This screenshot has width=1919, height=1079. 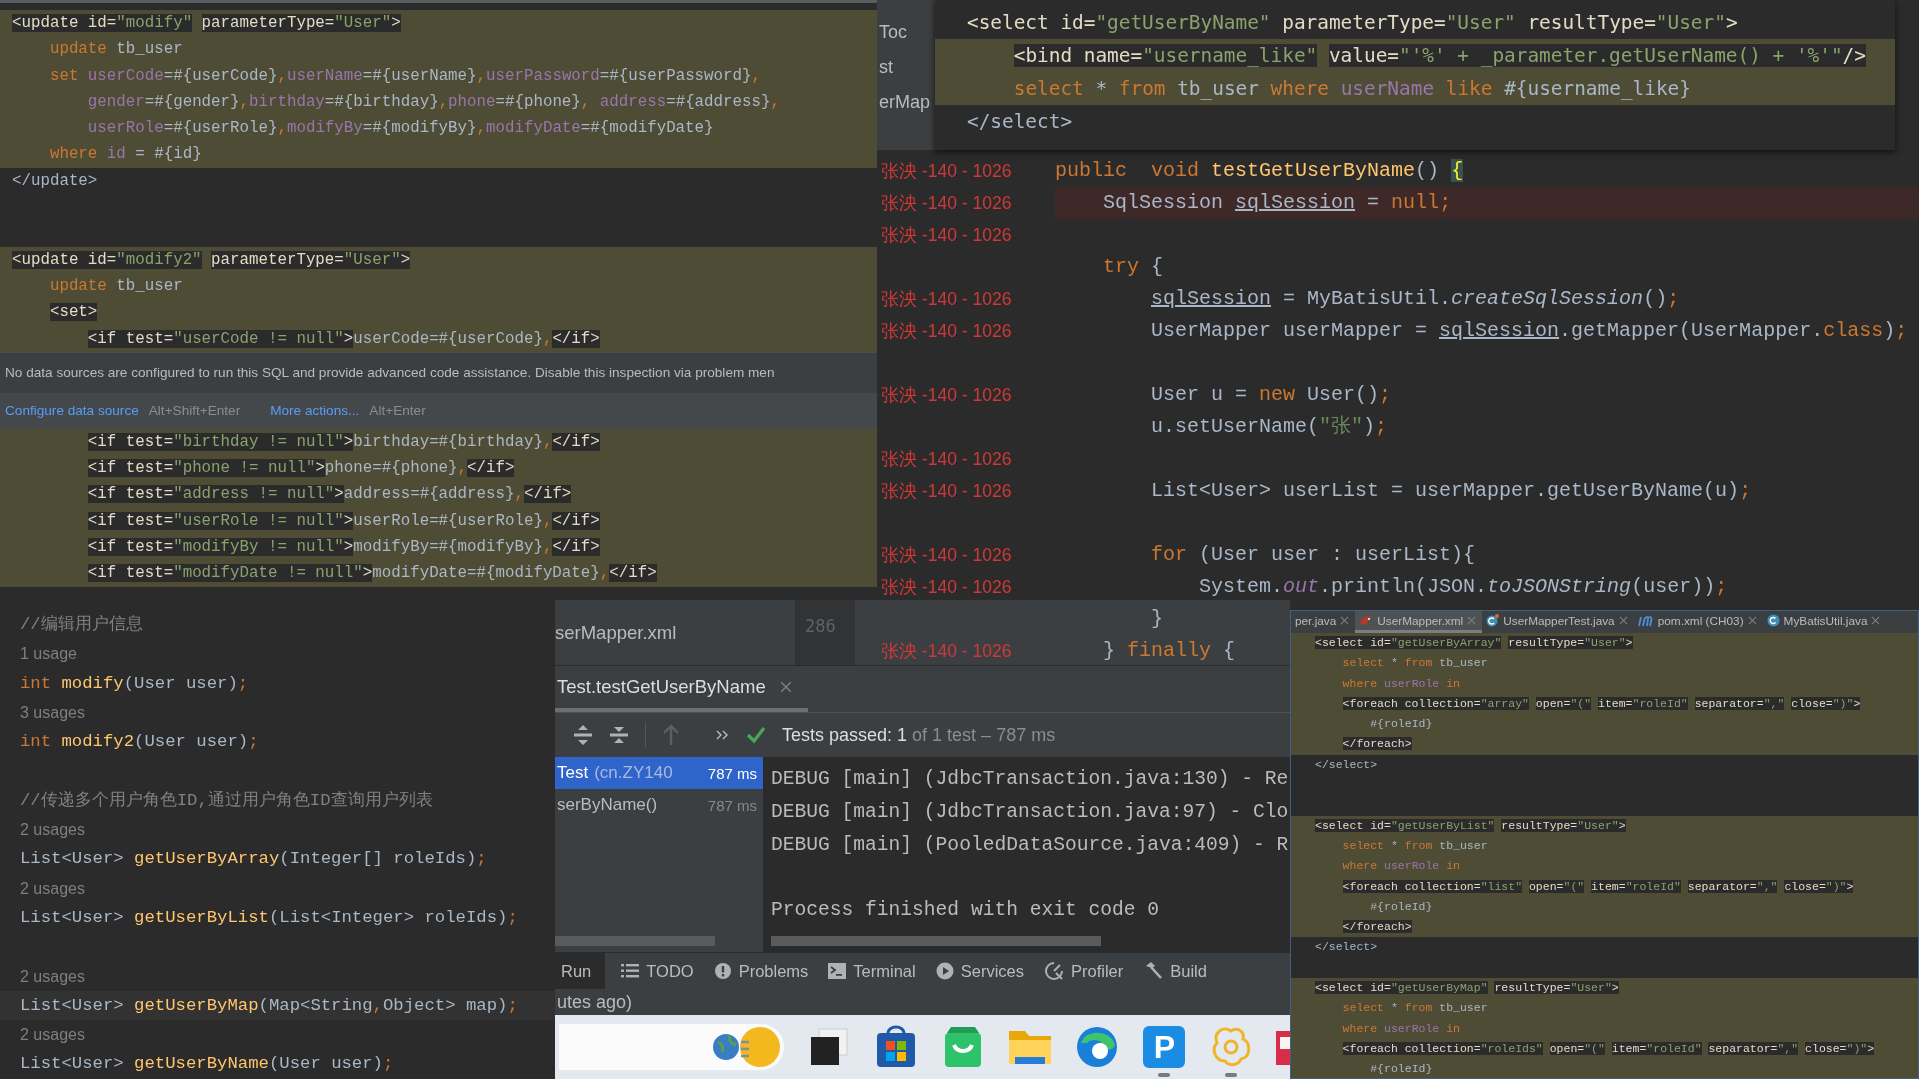 I want to click on maven-icon, so click(x=1645, y=620).